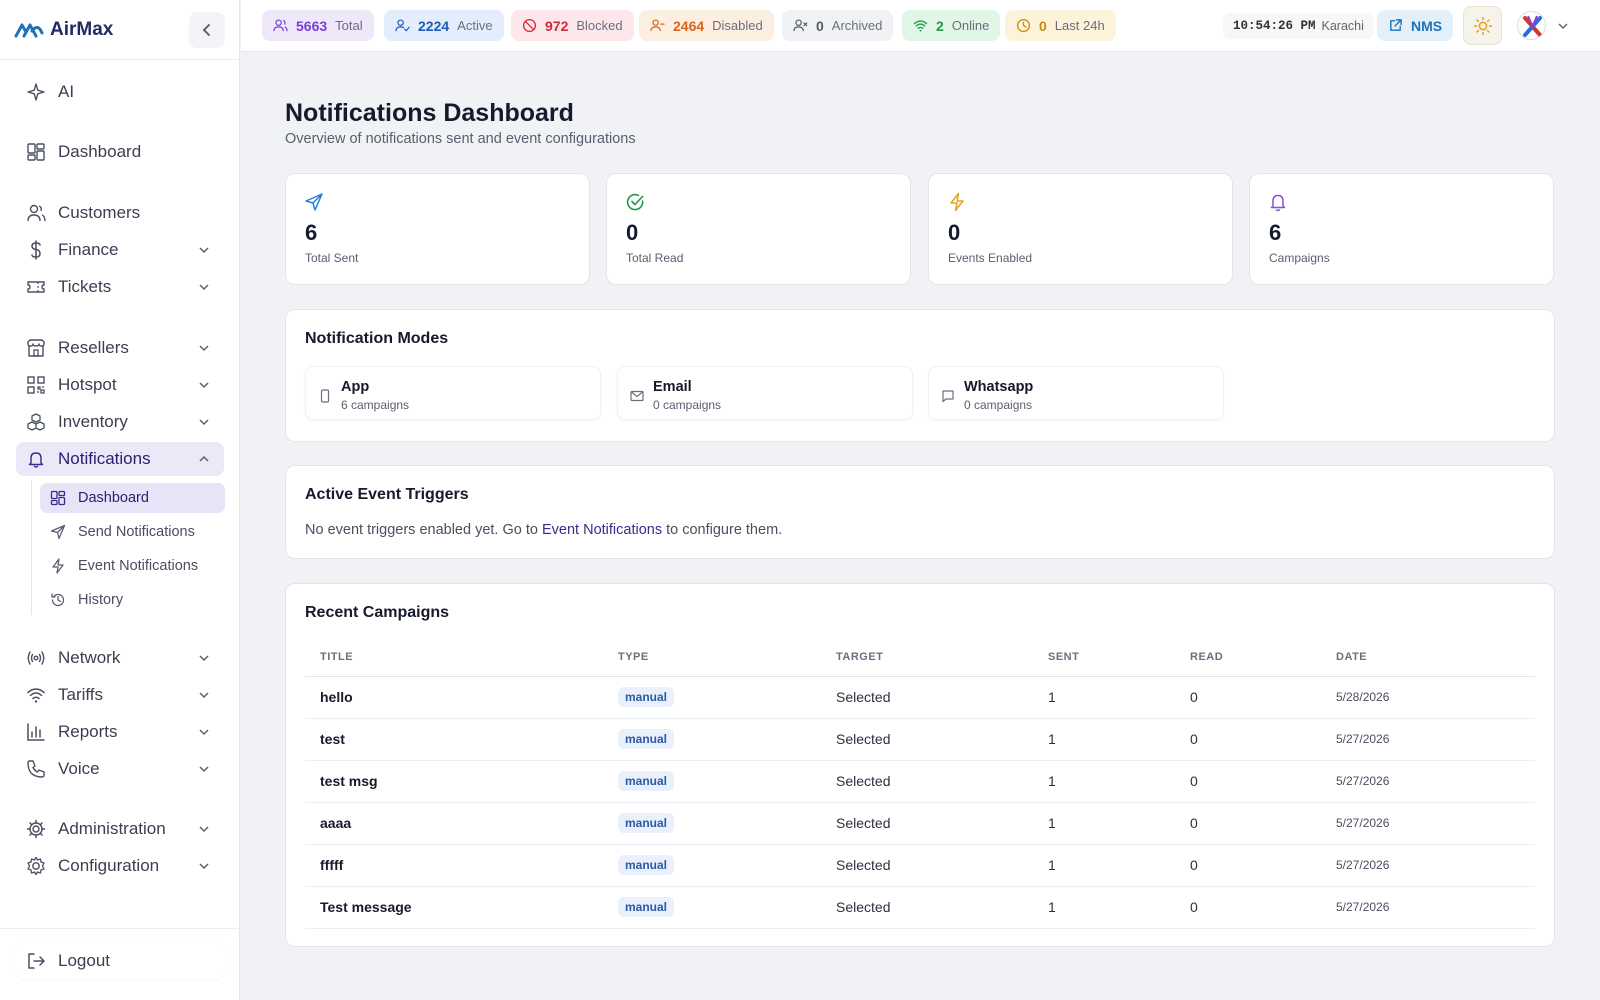 The height and width of the screenshot is (1000, 1600). Describe the element at coordinates (990, 258) in the screenshot. I see `stat-label: Events Enabled` at that location.